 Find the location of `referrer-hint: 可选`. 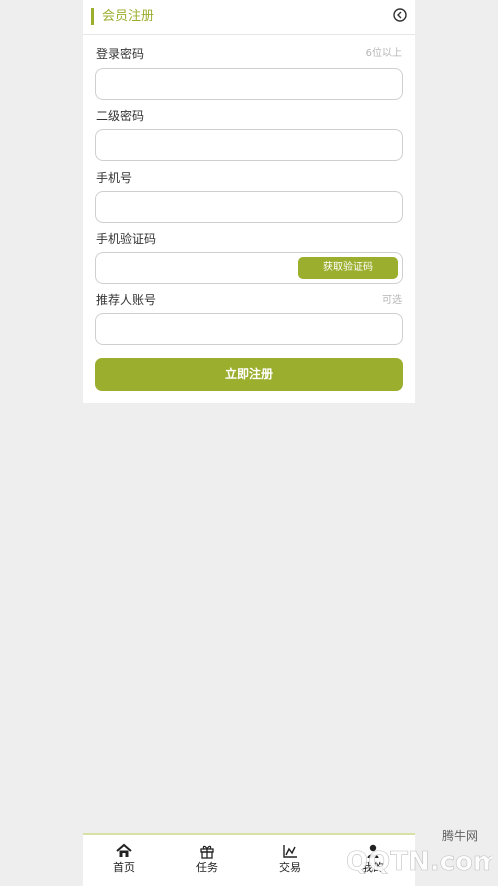

referrer-hint: 可选 is located at coordinates (392, 300).